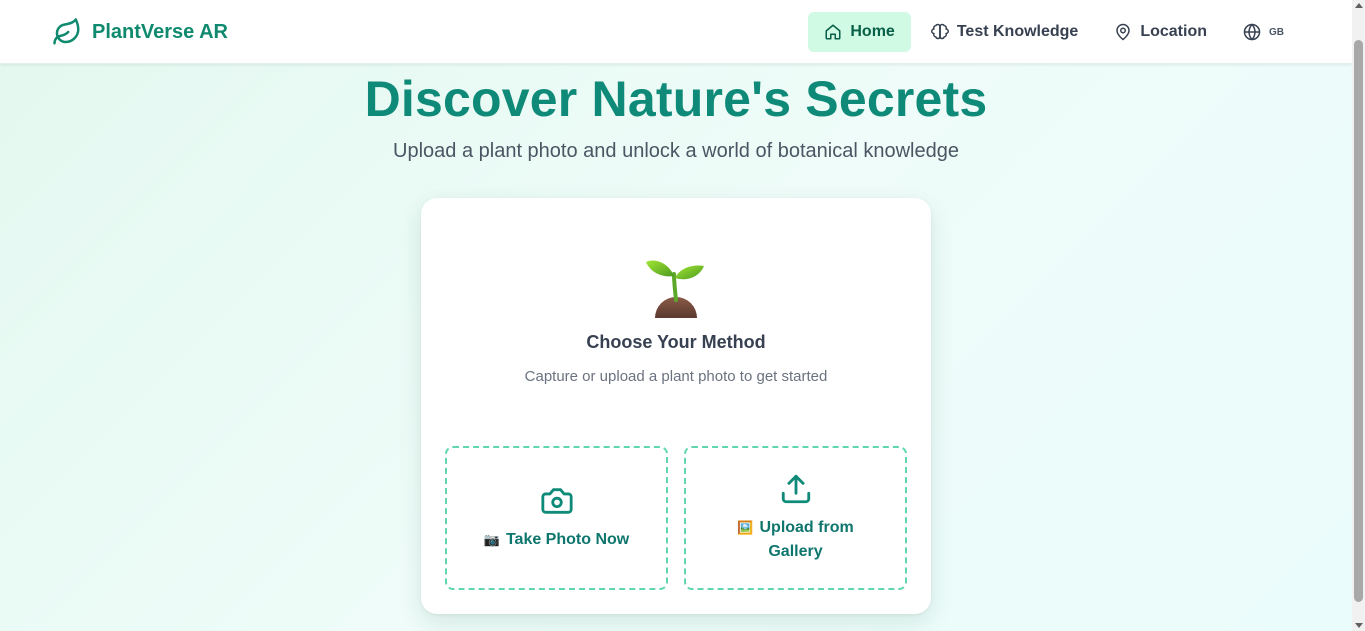  I want to click on scroll-thumb, so click(1358, 321).